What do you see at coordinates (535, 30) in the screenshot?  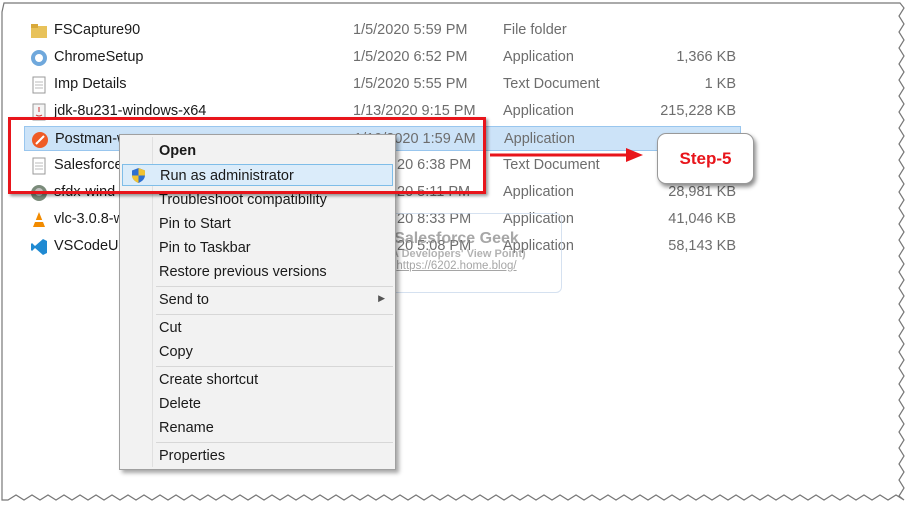 I see `file-type: File folder` at bounding box center [535, 30].